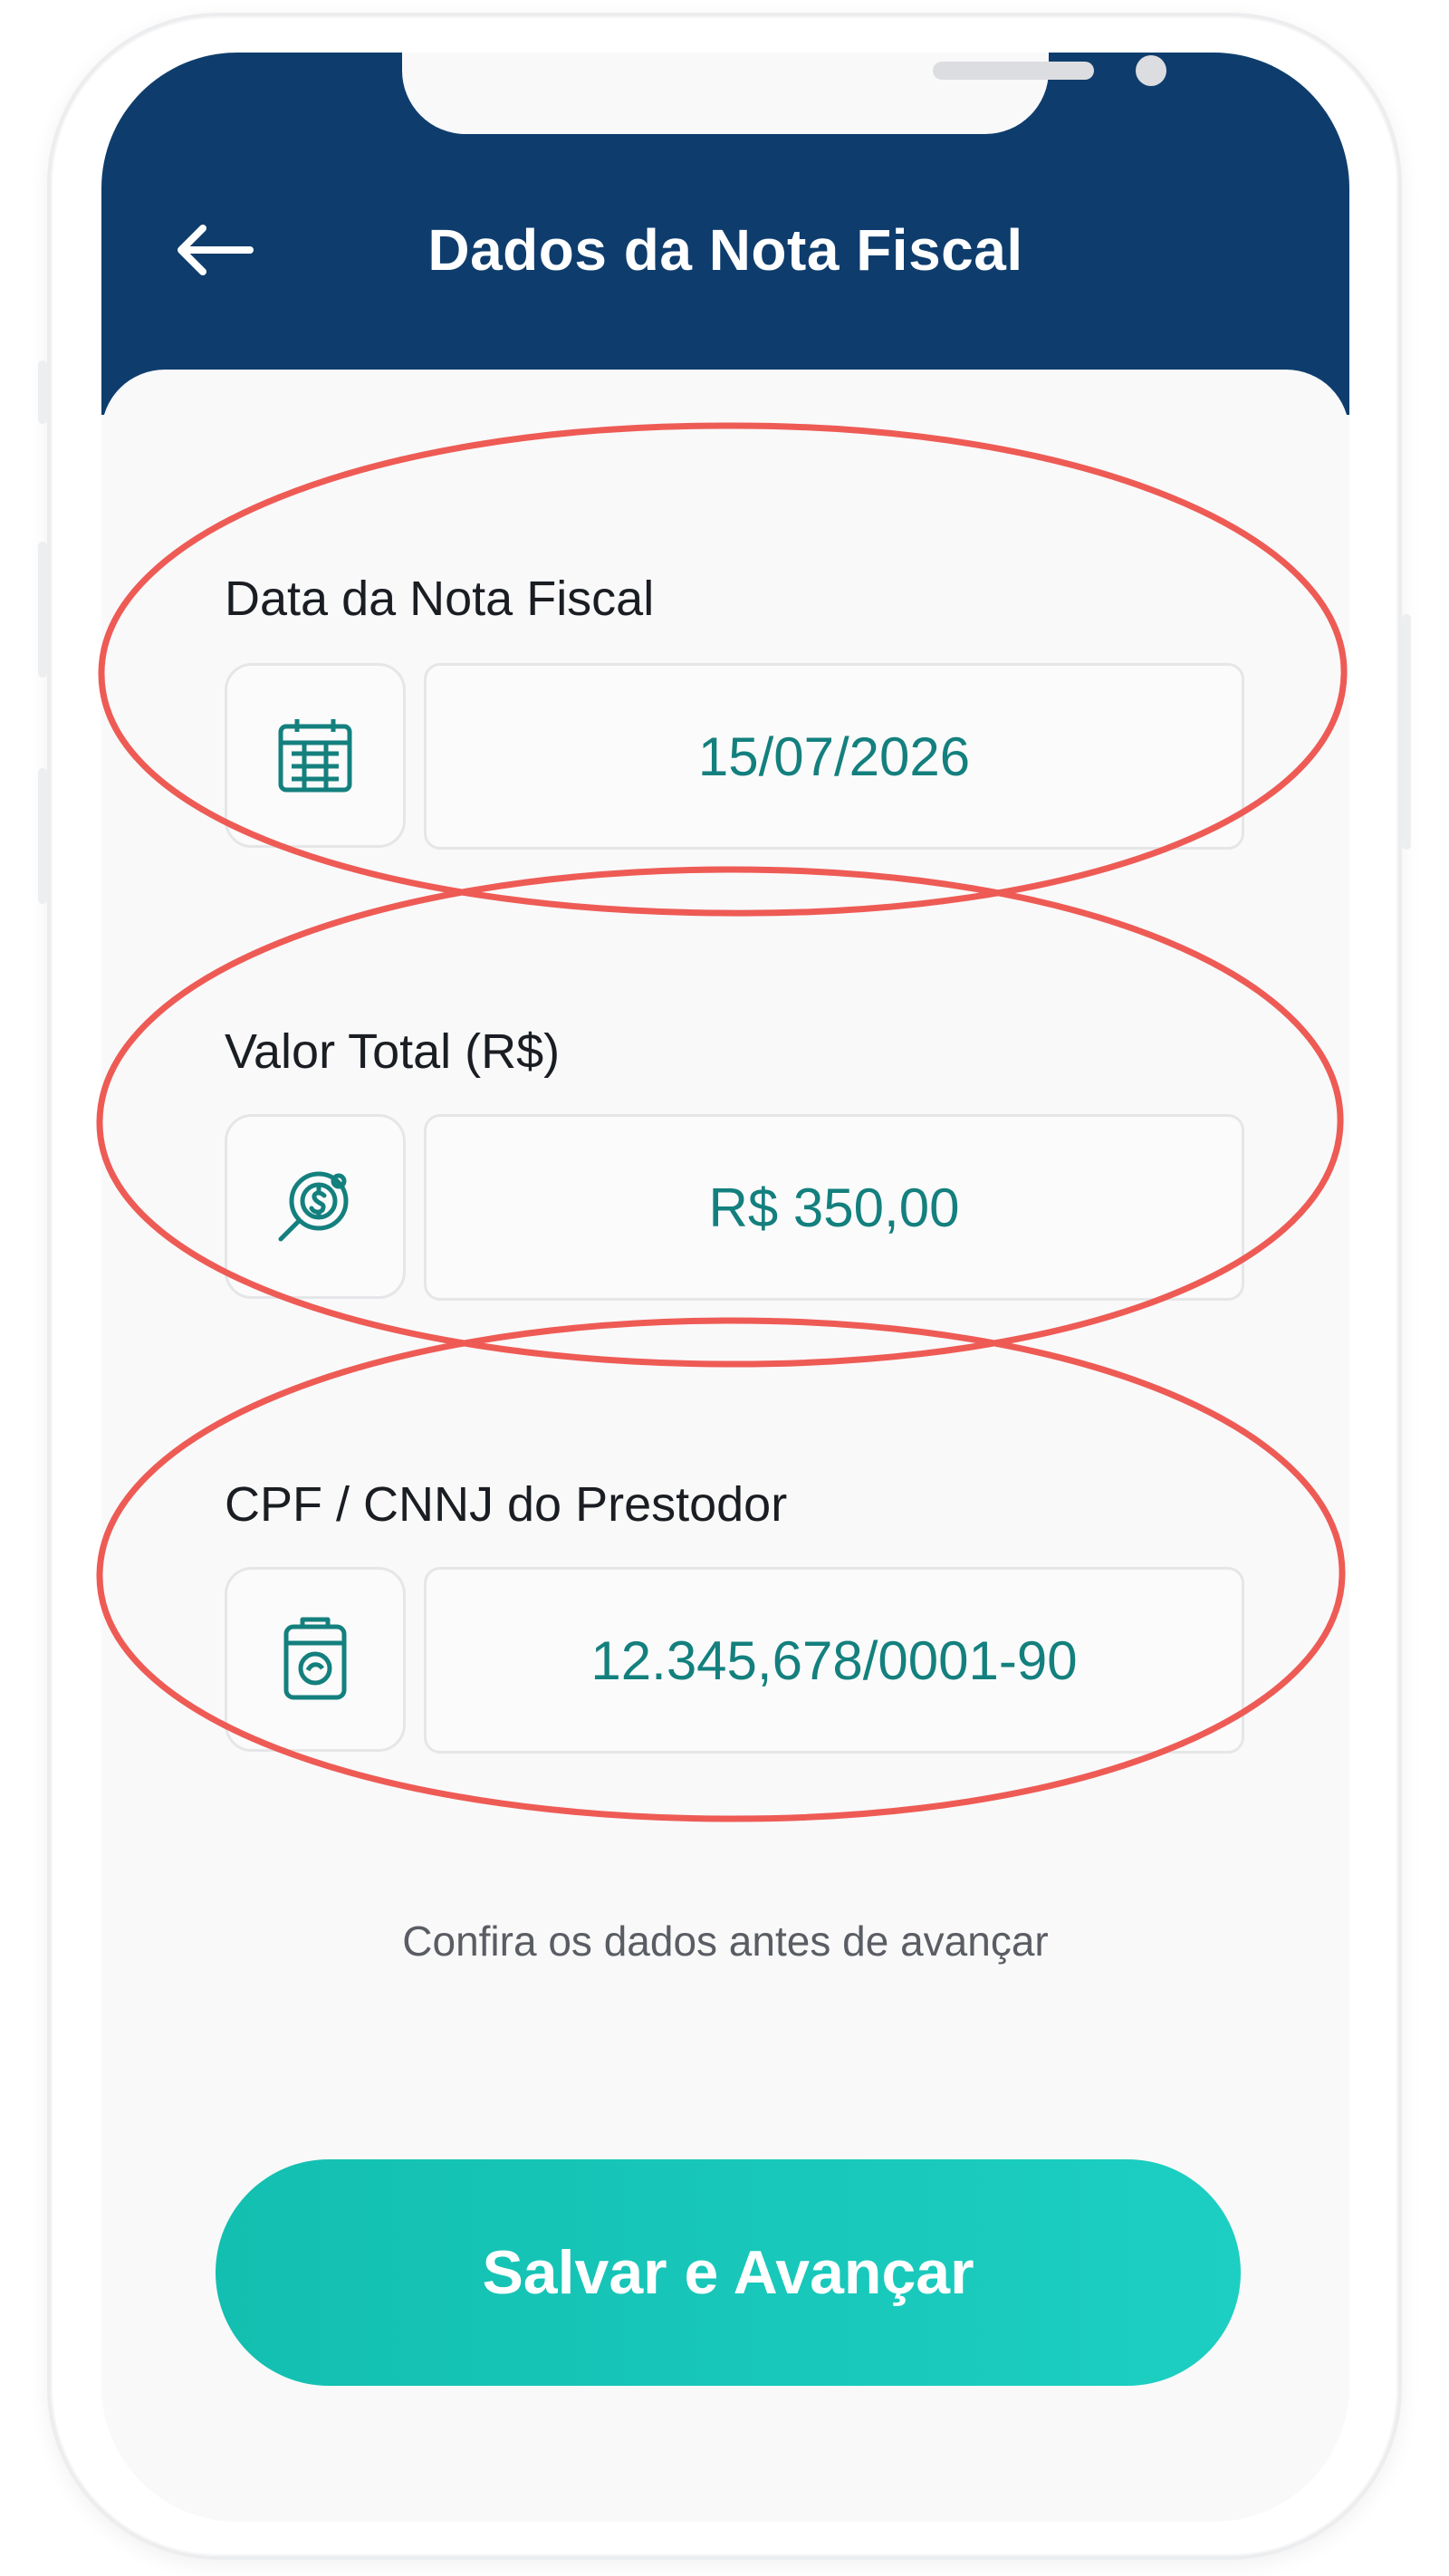 Image resolution: width=1449 pixels, height=2576 pixels. What do you see at coordinates (440, 599) in the screenshot?
I see `date-field-label: Data da Nota Fiscal` at bounding box center [440, 599].